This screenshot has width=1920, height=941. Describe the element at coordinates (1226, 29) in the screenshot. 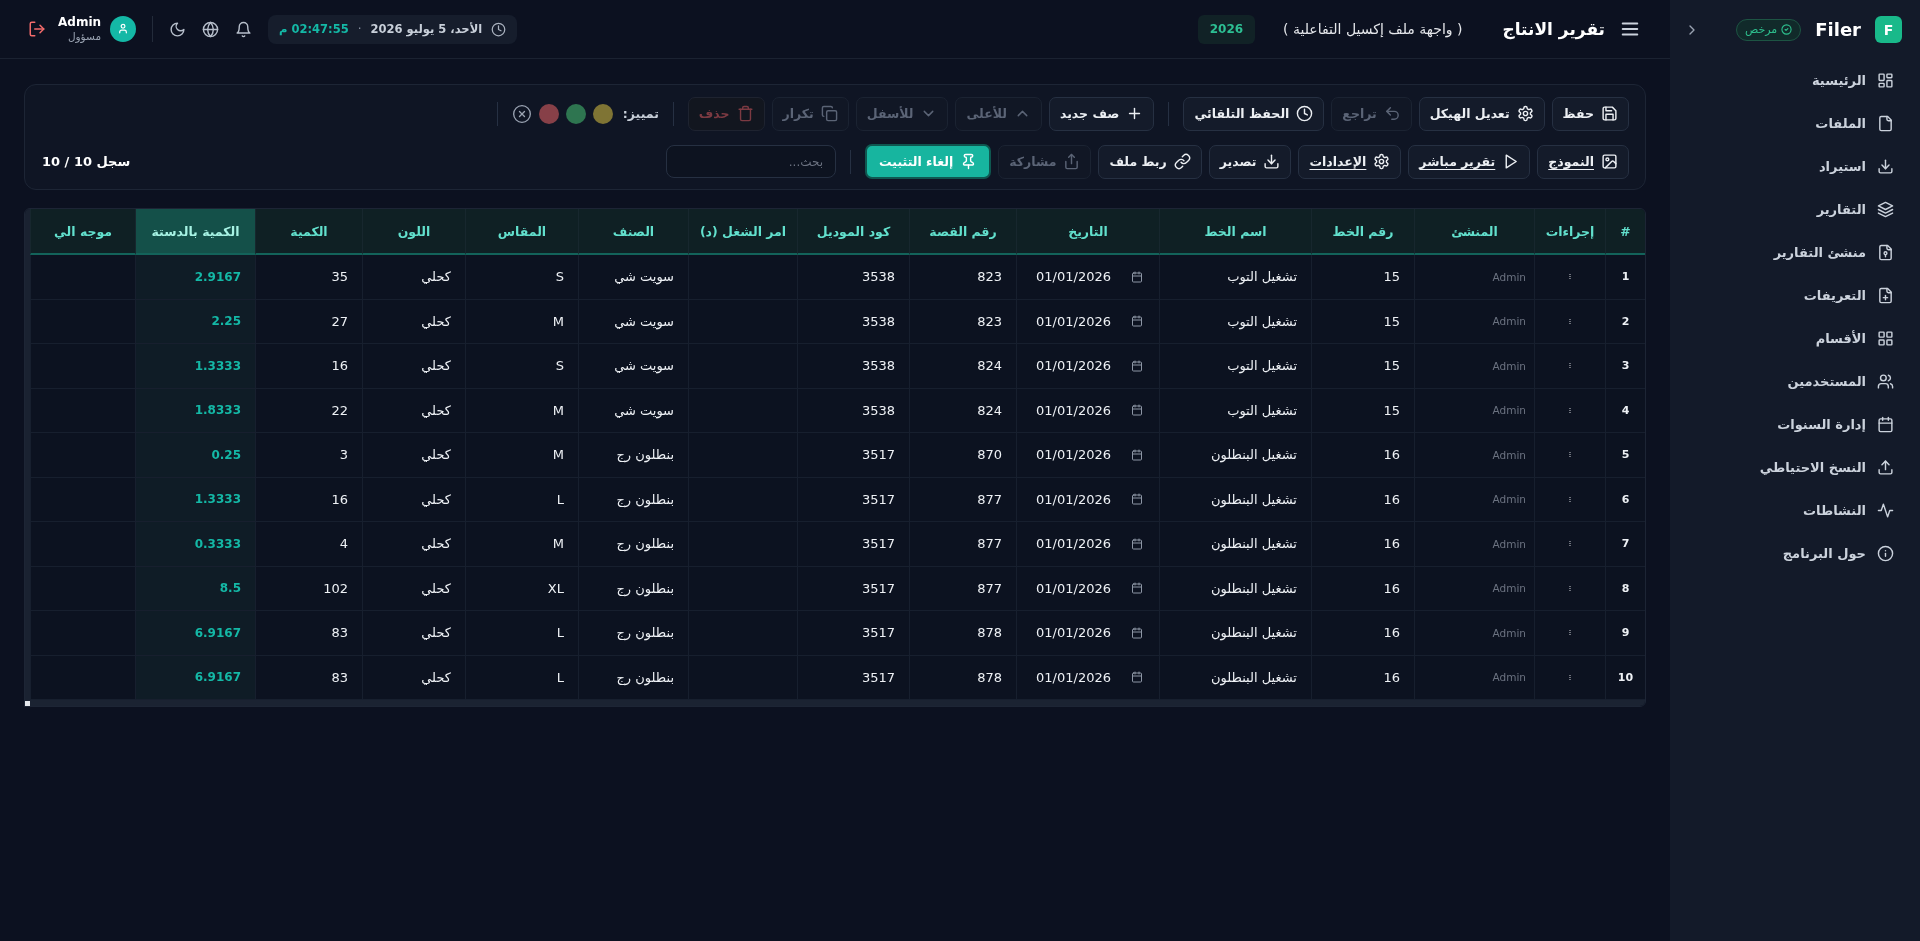

I see `year-badge: 2026` at that location.